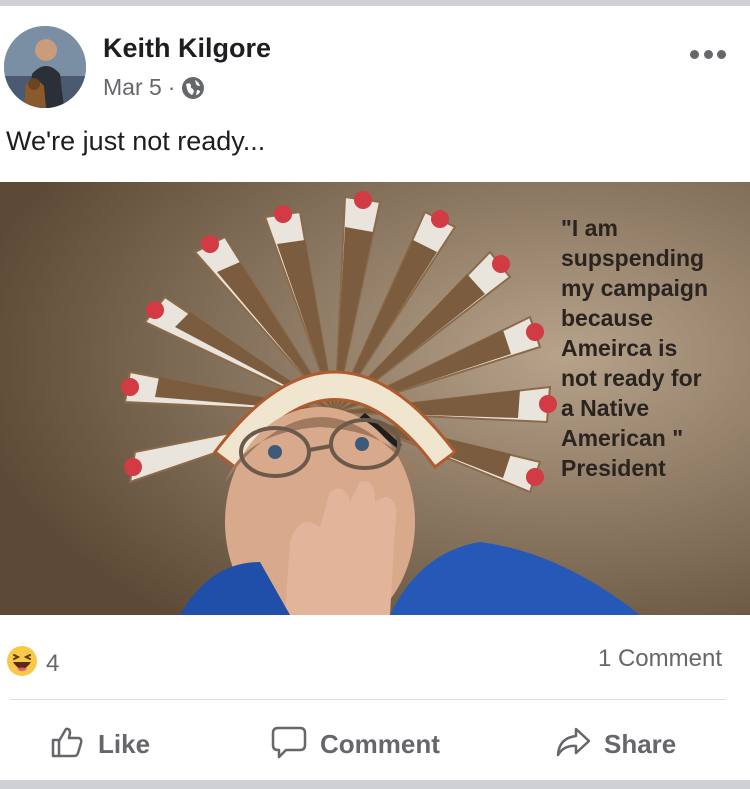  Describe the element at coordinates (573, 744) in the screenshot. I see `share-arrow-icon` at that location.